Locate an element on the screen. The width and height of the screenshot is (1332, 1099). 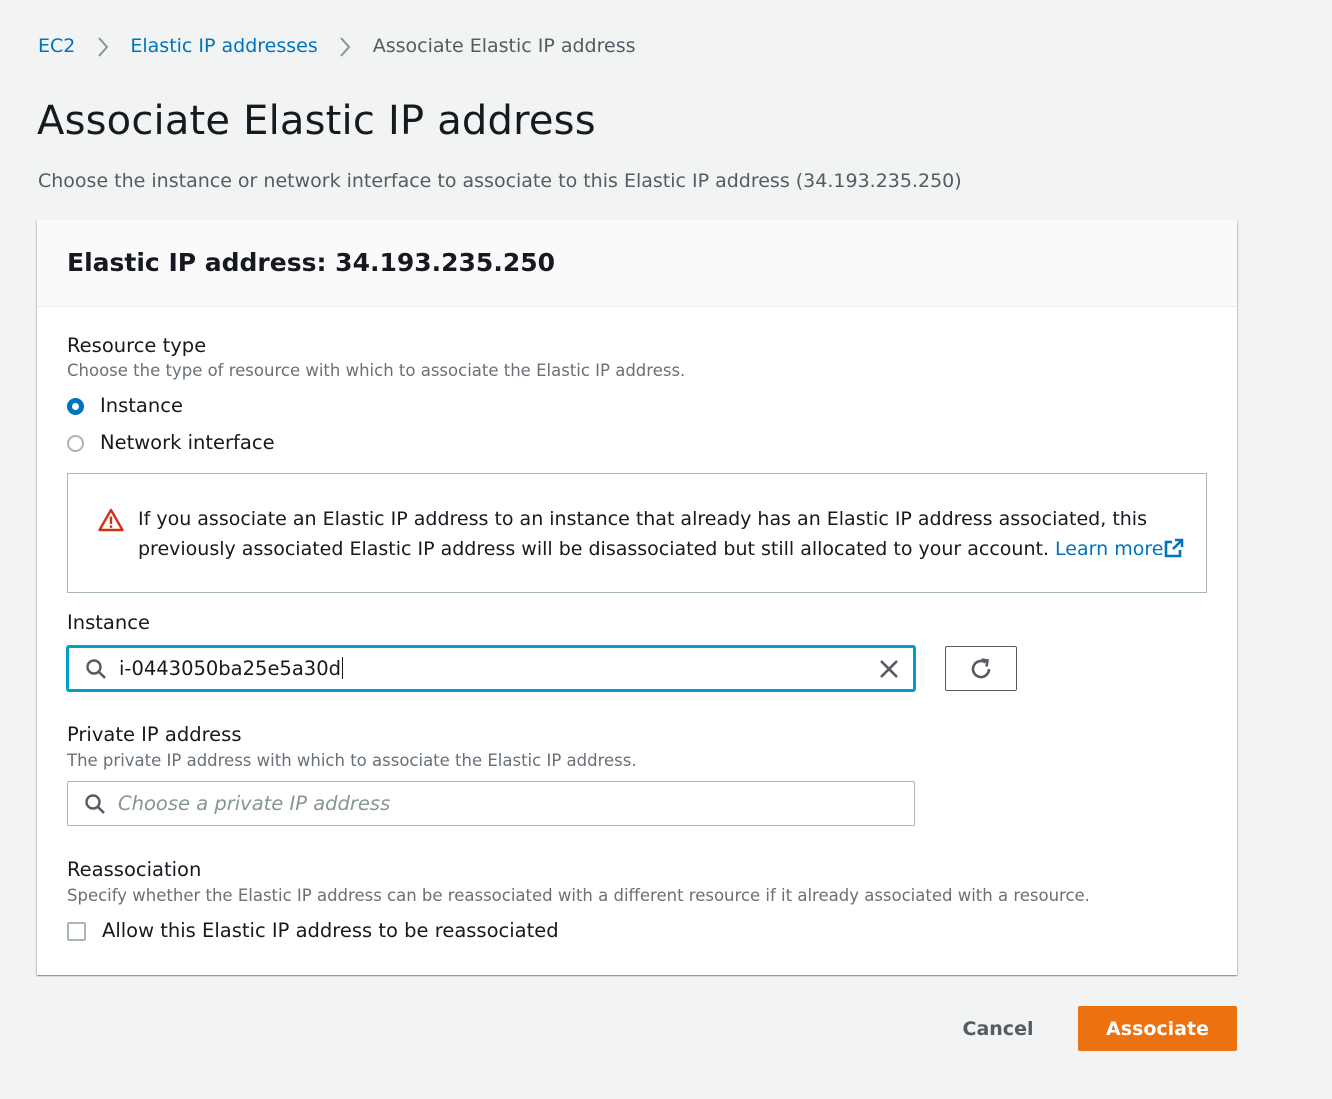
refresh-button is located at coordinates (981, 668).